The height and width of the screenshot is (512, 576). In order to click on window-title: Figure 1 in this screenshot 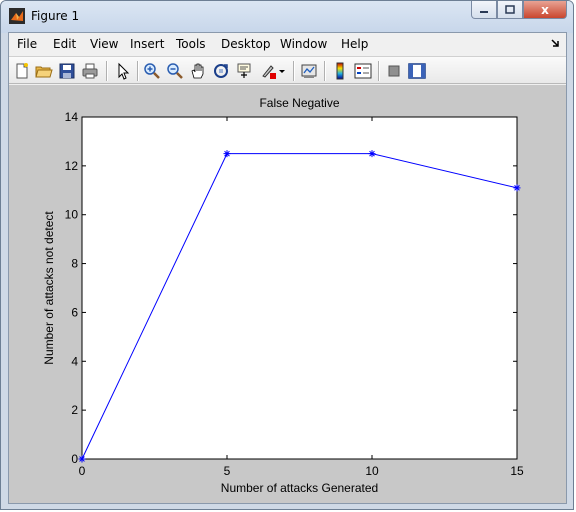, I will do `click(55, 16)`.